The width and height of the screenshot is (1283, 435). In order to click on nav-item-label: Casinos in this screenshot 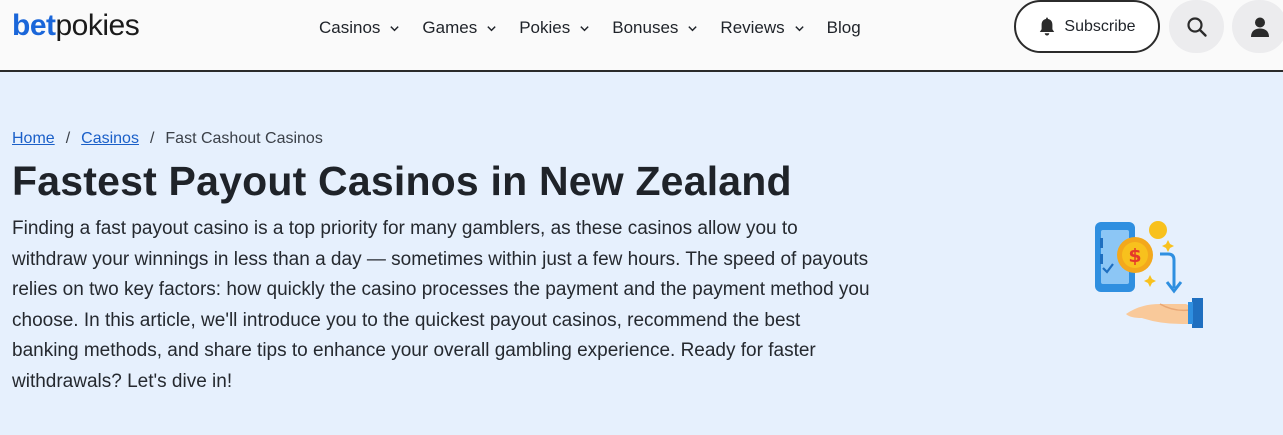, I will do `click(350, 27)`.